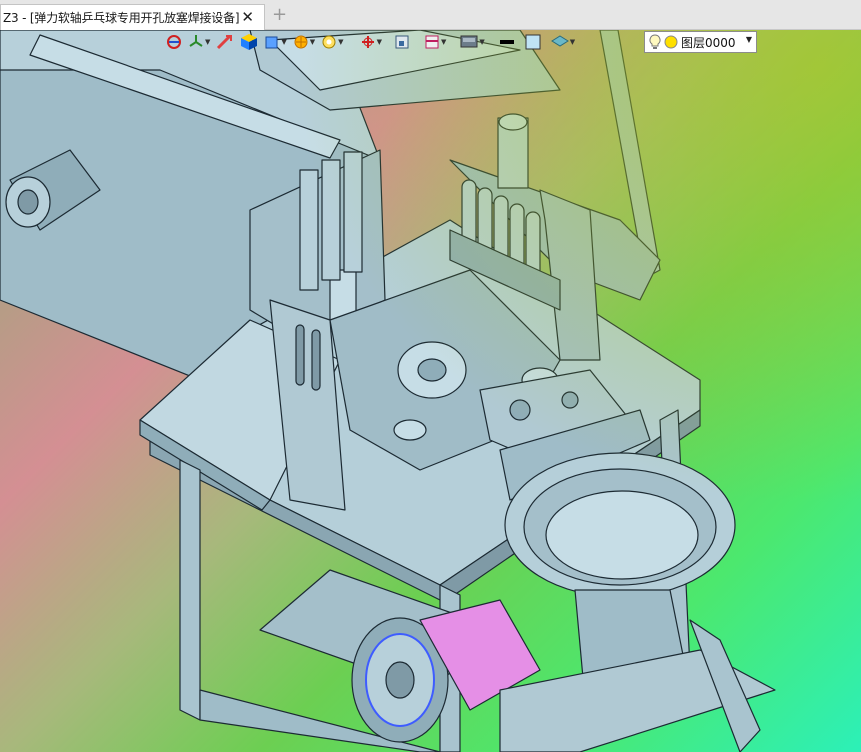 The image size is (861, 752). I want to click on display-mode-button: ▼, so click(472, 42).